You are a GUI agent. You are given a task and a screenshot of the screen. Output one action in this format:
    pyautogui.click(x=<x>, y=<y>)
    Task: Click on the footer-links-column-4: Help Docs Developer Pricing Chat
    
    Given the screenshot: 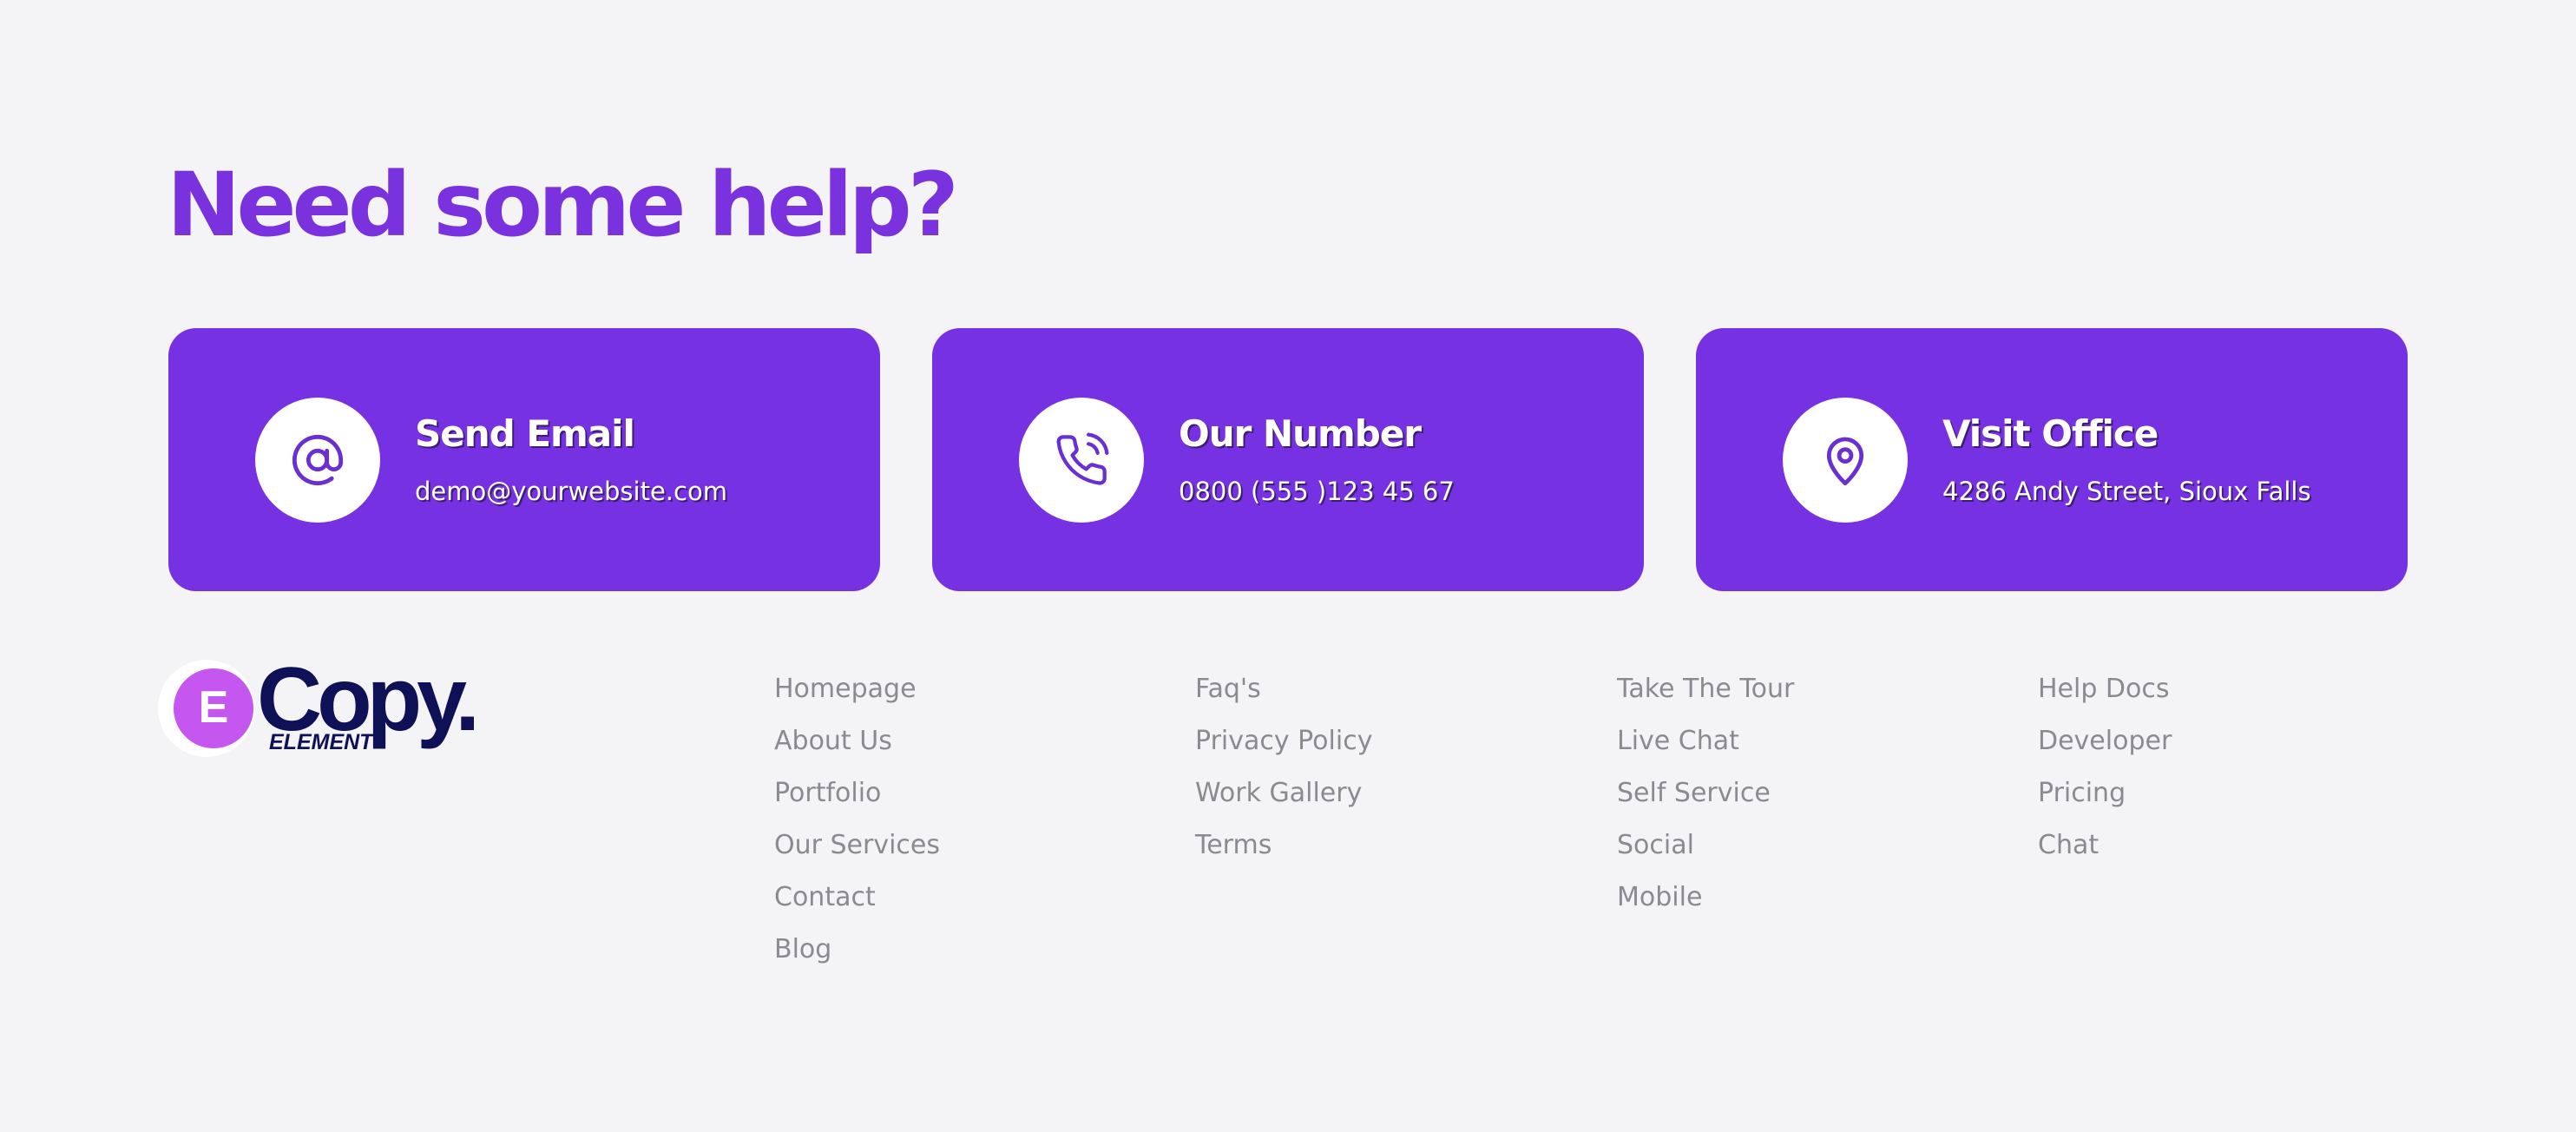 What is the action you would take?
    pyautogui.click(x=2105, y=772)
    